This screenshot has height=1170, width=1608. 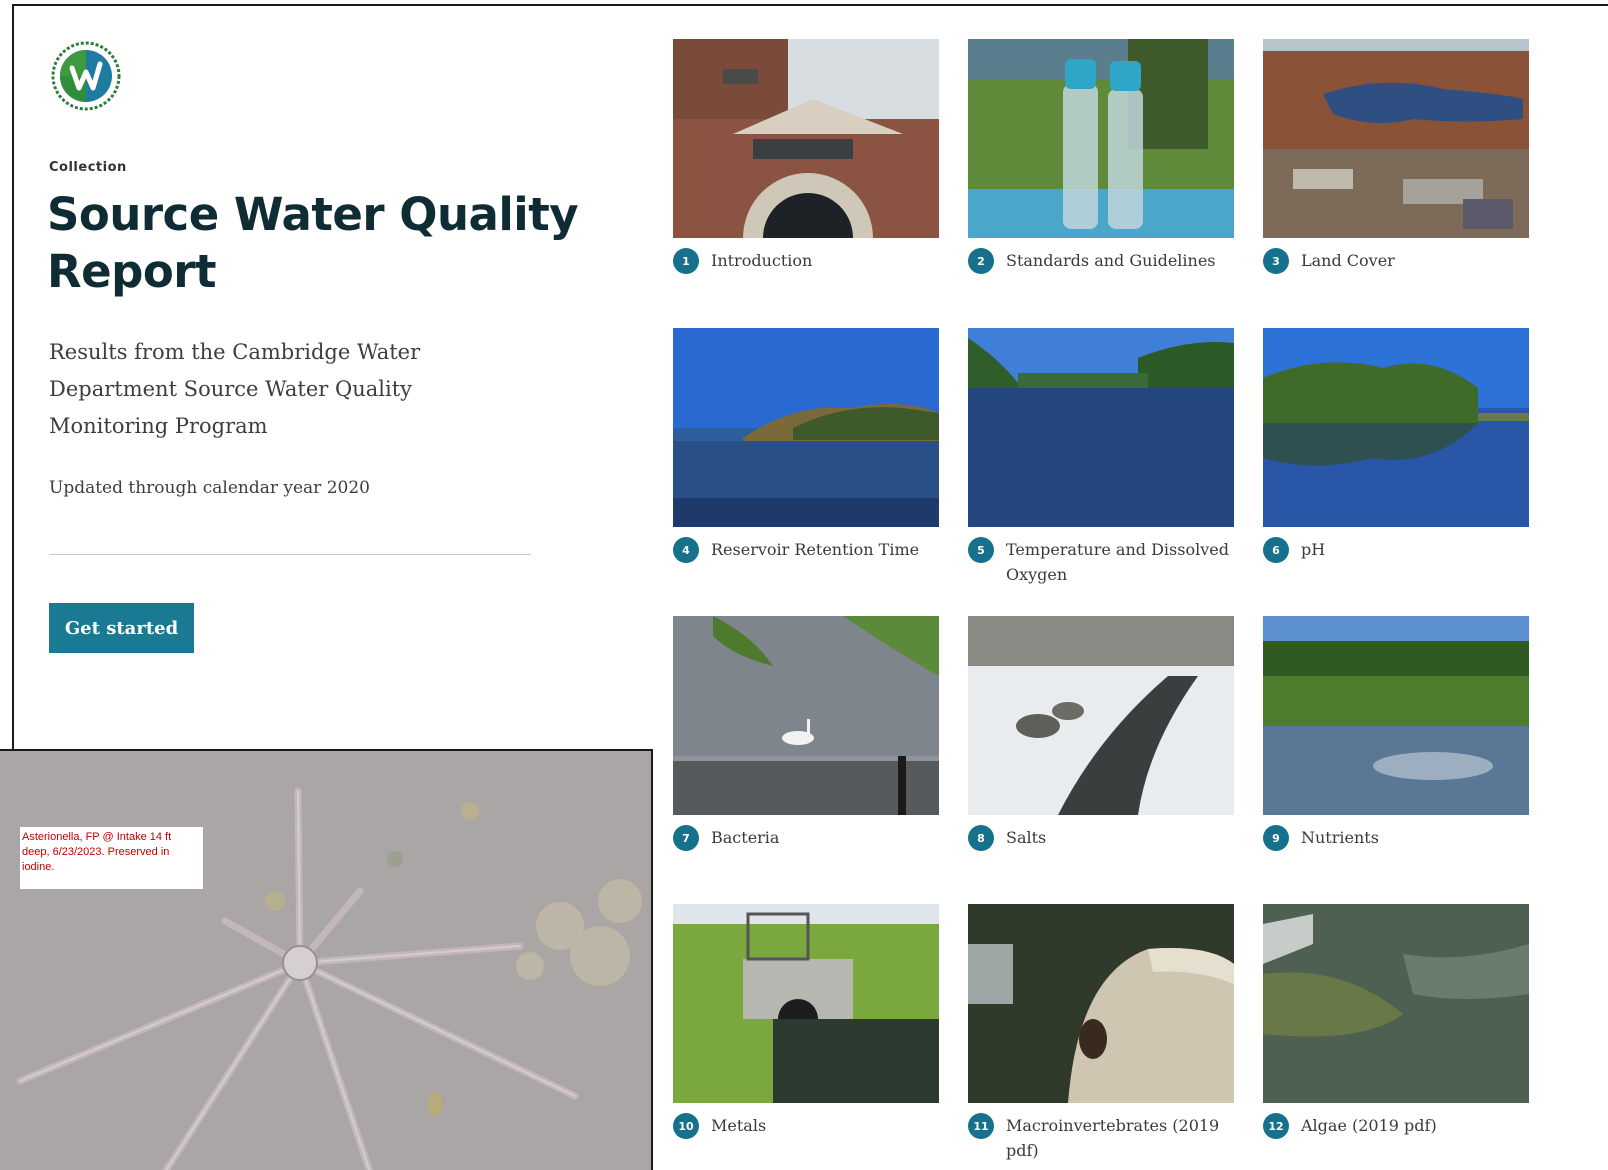 What do you see at coordinates (1413, 260) in the screenshot?
I see `section-label: Land Cover` at bounding box center [1413, 260].